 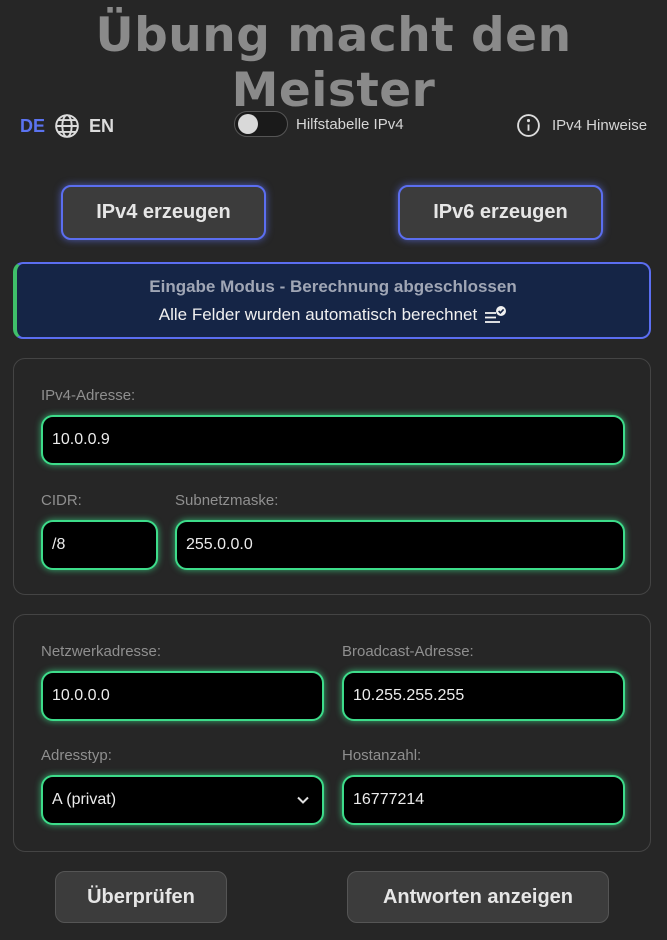 I want to click on language-switcher: DE EN, so click(x=67, y=126).